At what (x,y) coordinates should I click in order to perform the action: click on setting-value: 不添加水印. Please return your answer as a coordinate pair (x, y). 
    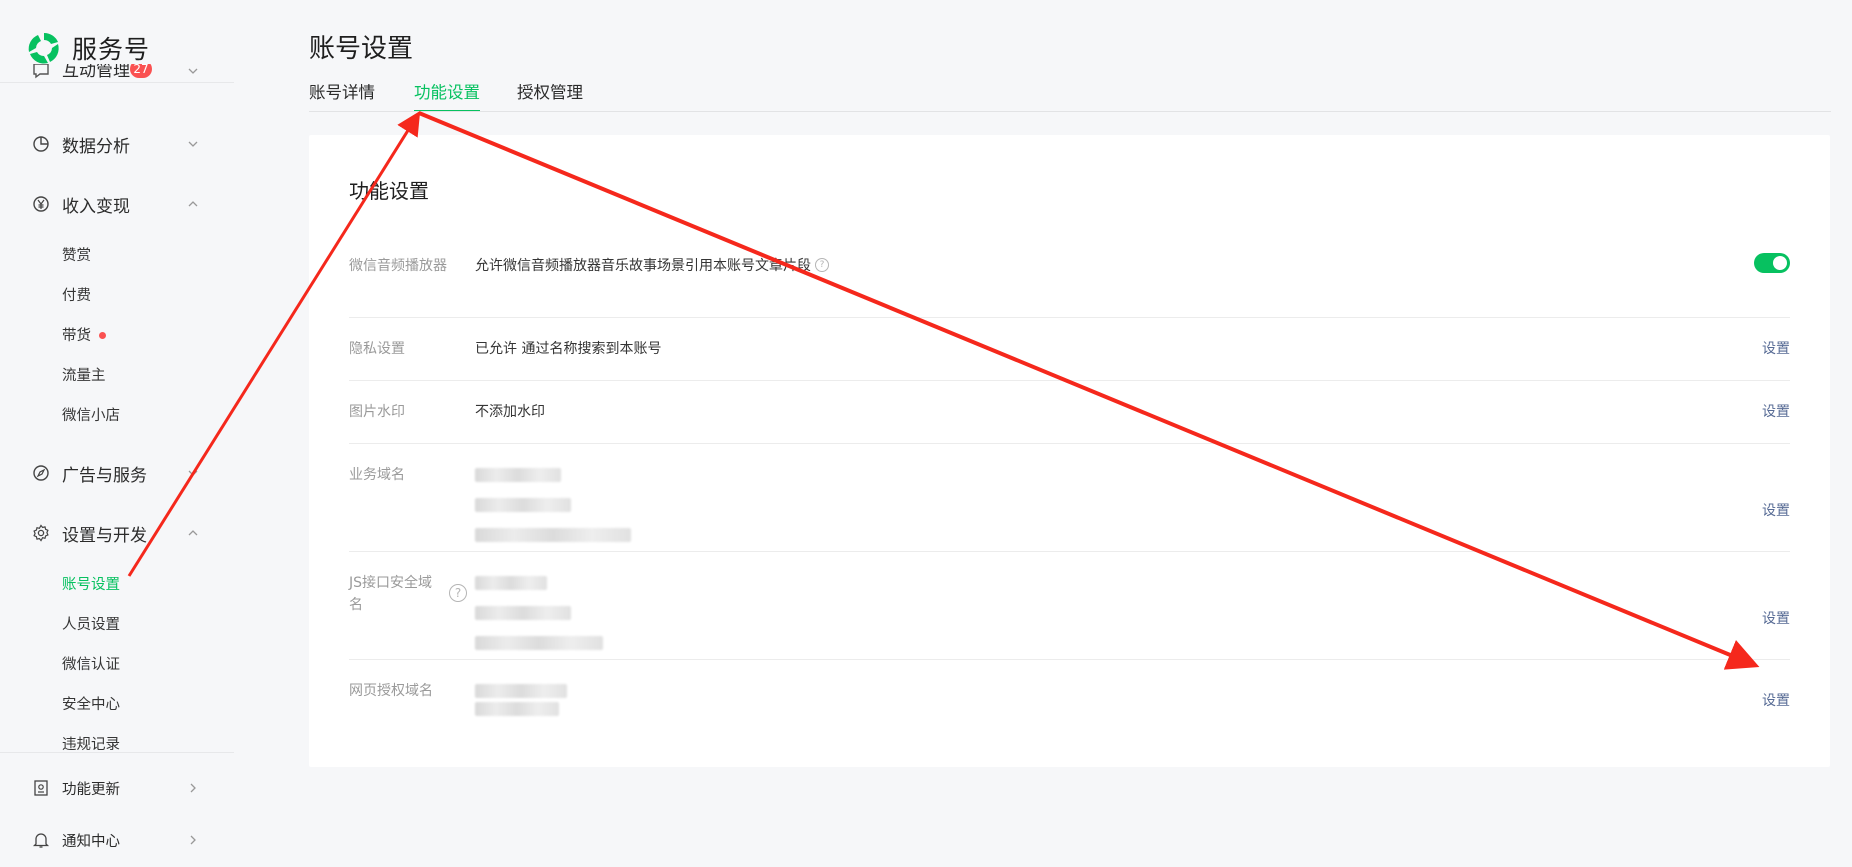
    Looking at the image, I should click on (510, 412).